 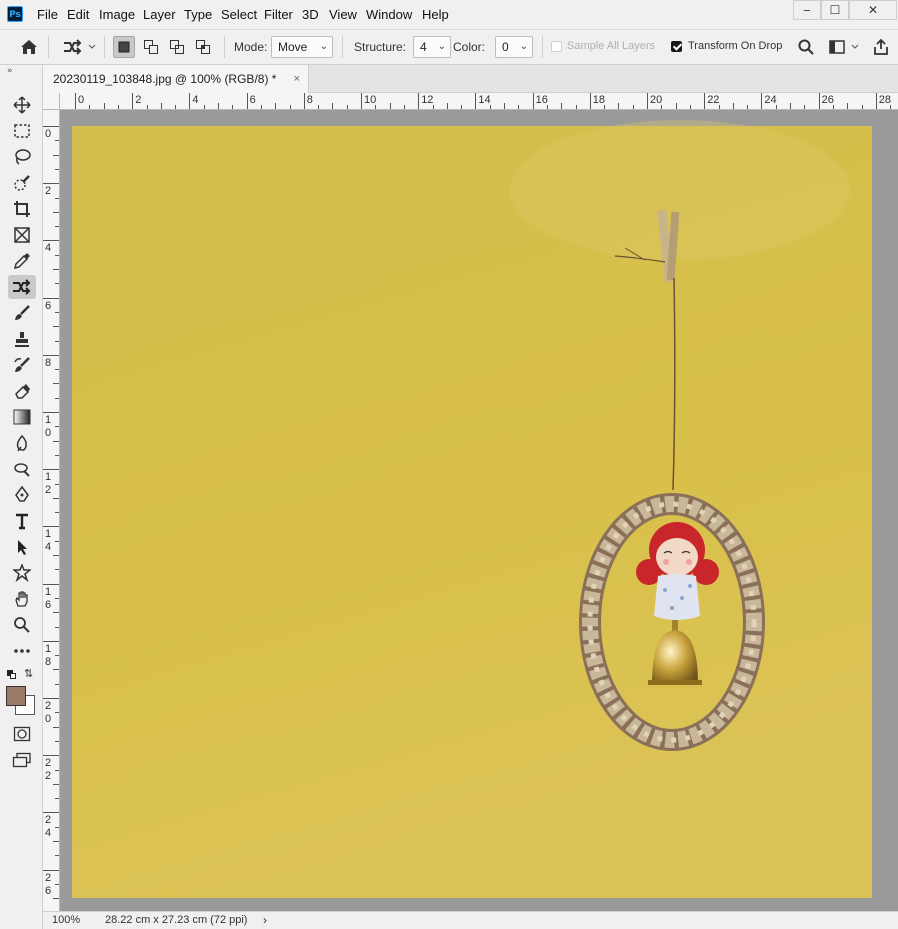 What do you see at coordinates (22, 287) in the screenshot?
I see `content-aware-move-tool` at bounding box center [22, 287].